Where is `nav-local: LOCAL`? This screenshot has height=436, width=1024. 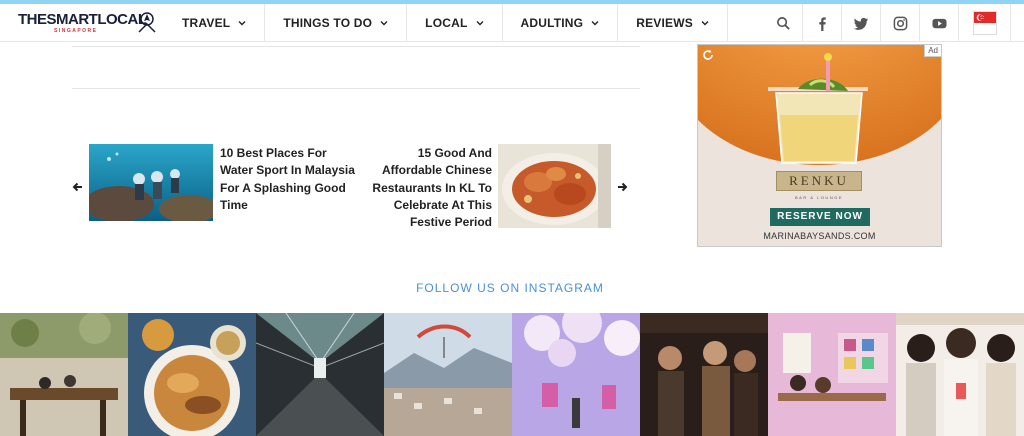 nav-local: LOCAL is located at coordinates (455, 23).